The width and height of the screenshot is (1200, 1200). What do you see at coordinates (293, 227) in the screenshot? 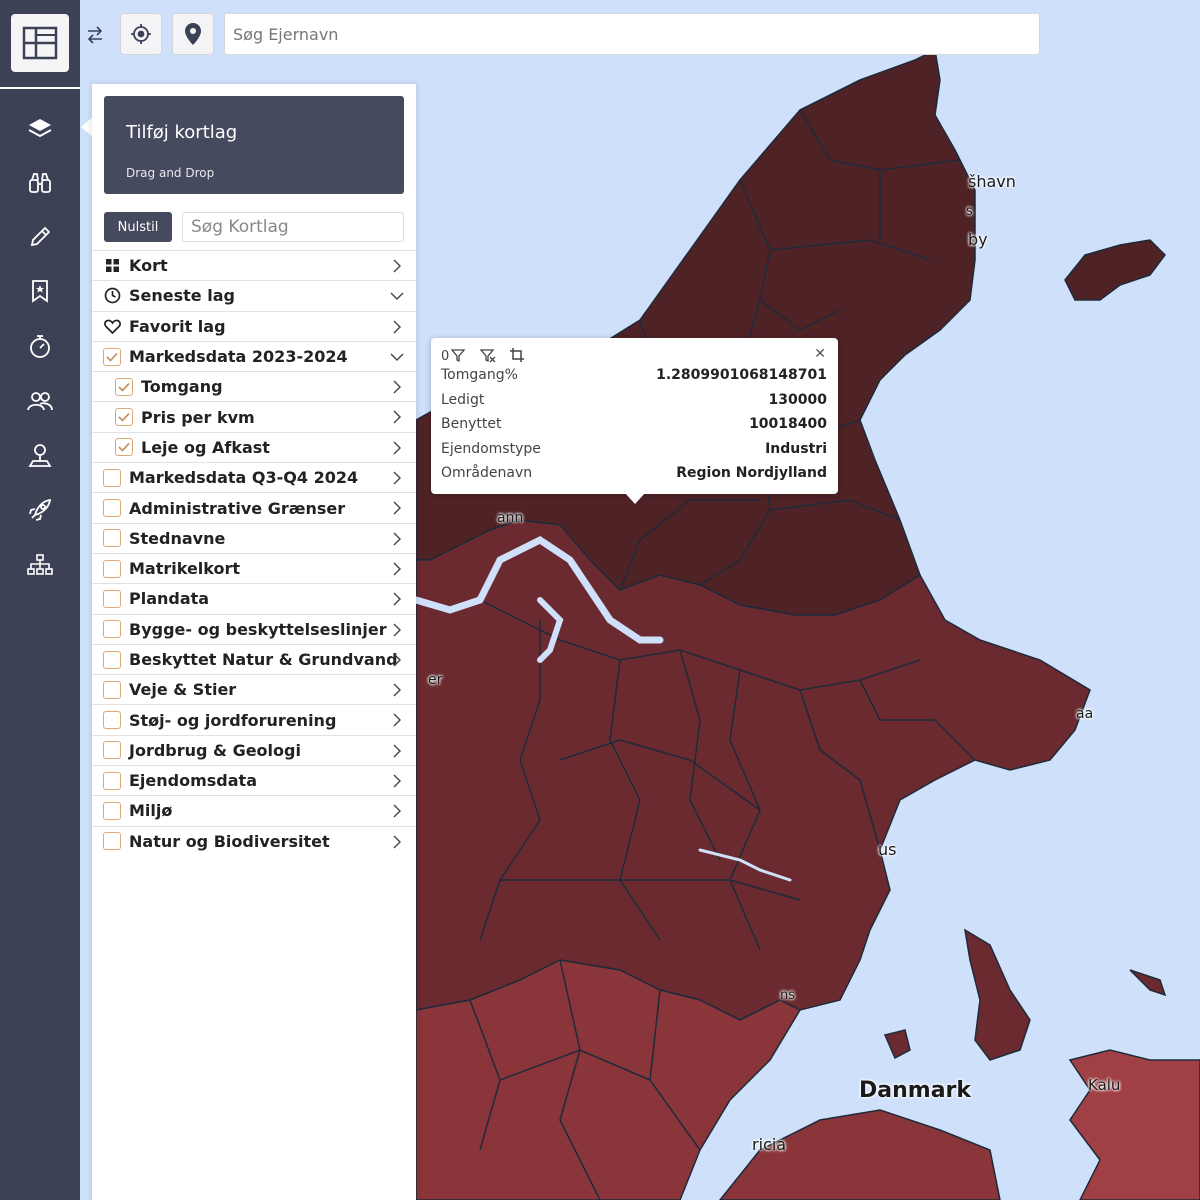
I see `layer-search-input` at bounding box center [293, 227].